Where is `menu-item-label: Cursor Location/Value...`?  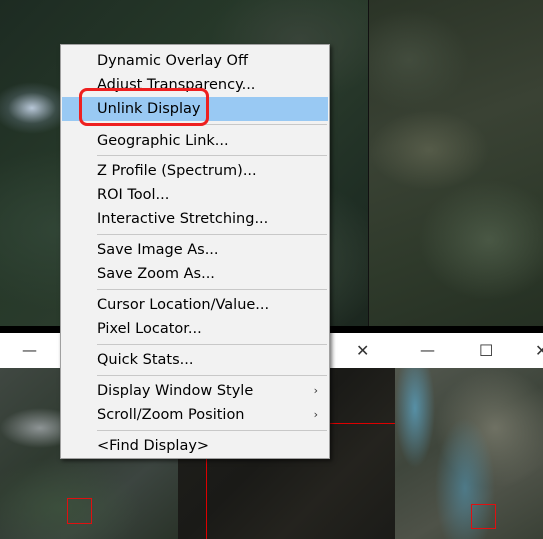
menu-item-label: Cursor Location/Value... is located at coordinates (183, 305).